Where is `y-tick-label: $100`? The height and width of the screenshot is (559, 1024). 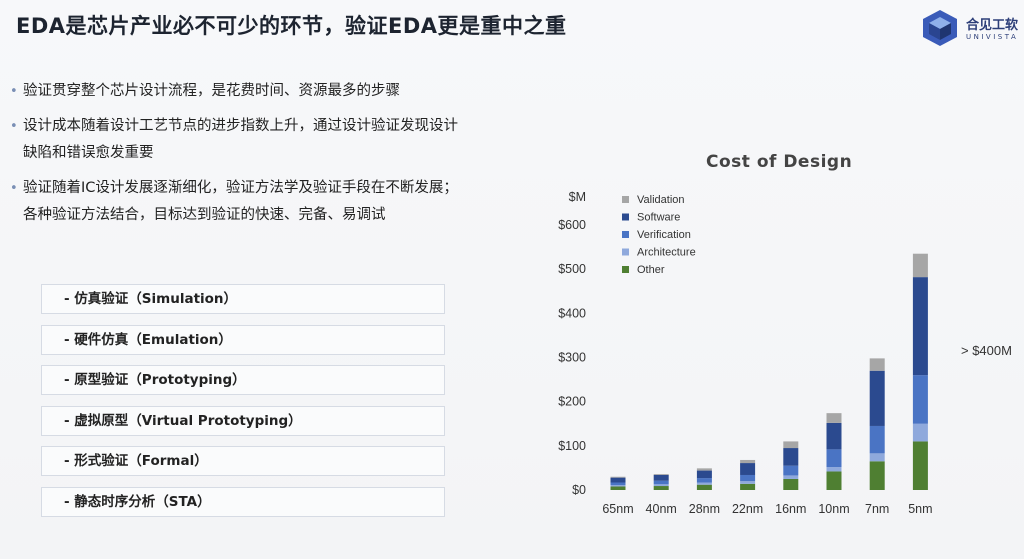 y-tick-label: $100 is located at coordinates (572, 446).